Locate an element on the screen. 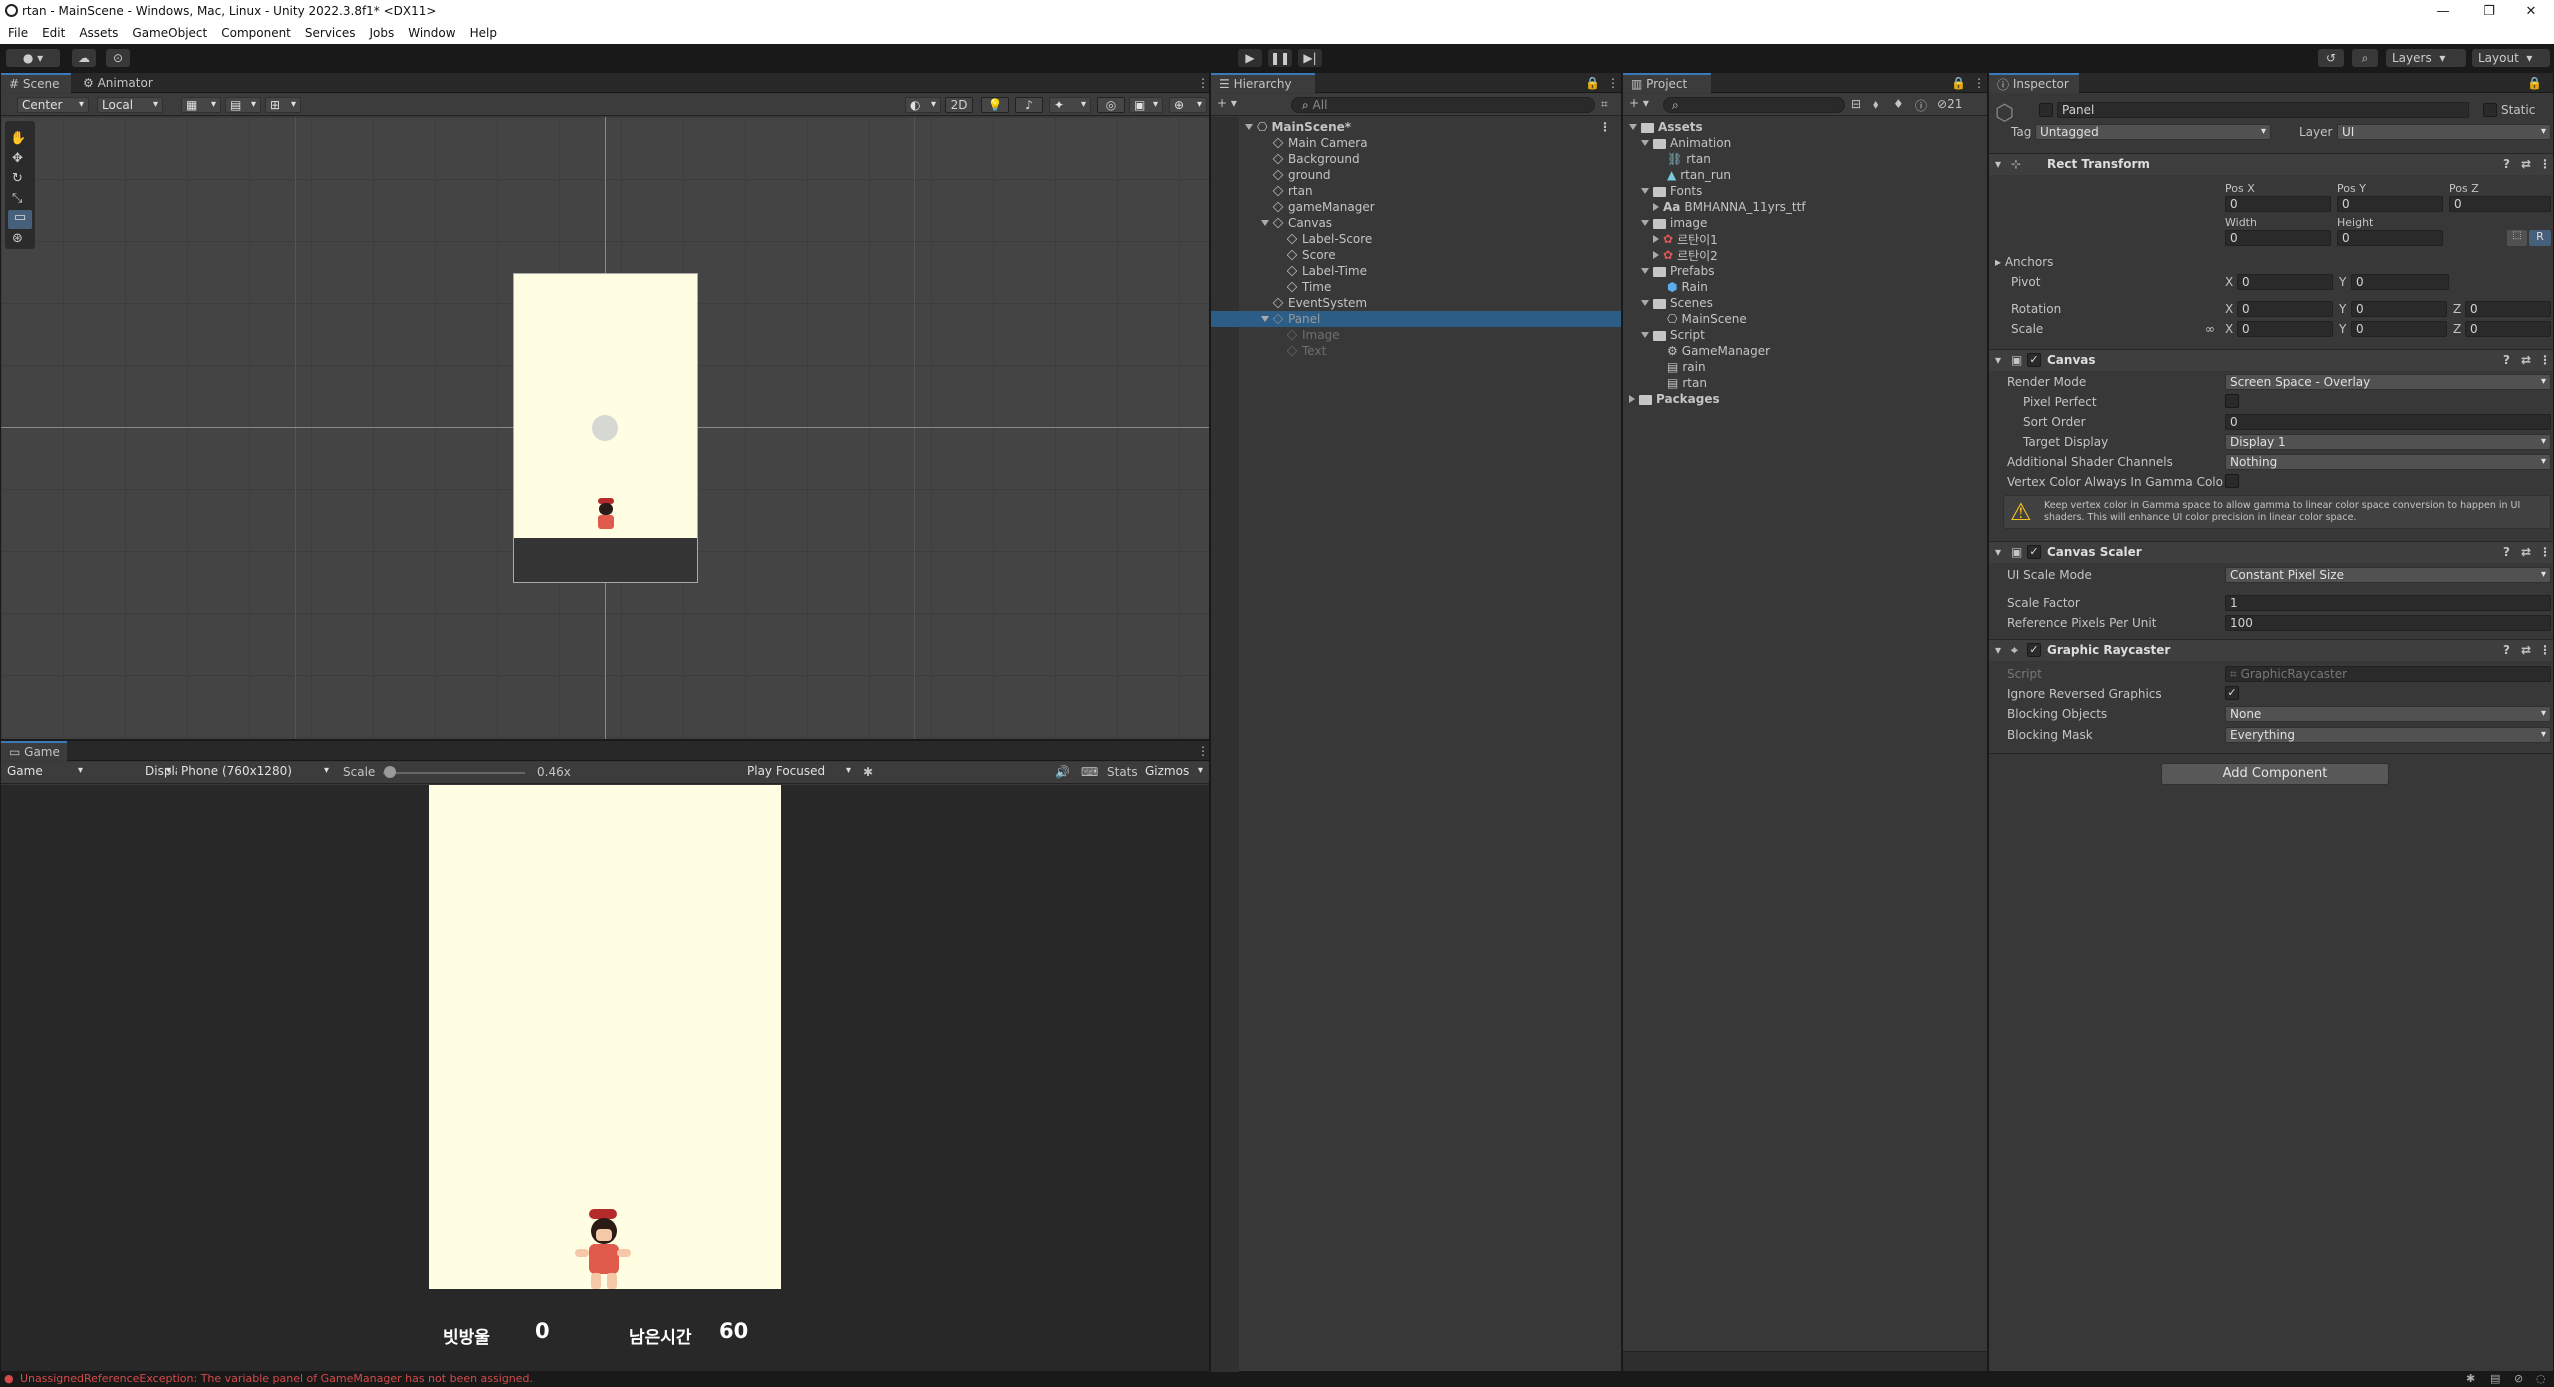 The image size is (2554, 1387). hierarchy-item-label-score: Label-Score is located at coordinates (1416, 239).